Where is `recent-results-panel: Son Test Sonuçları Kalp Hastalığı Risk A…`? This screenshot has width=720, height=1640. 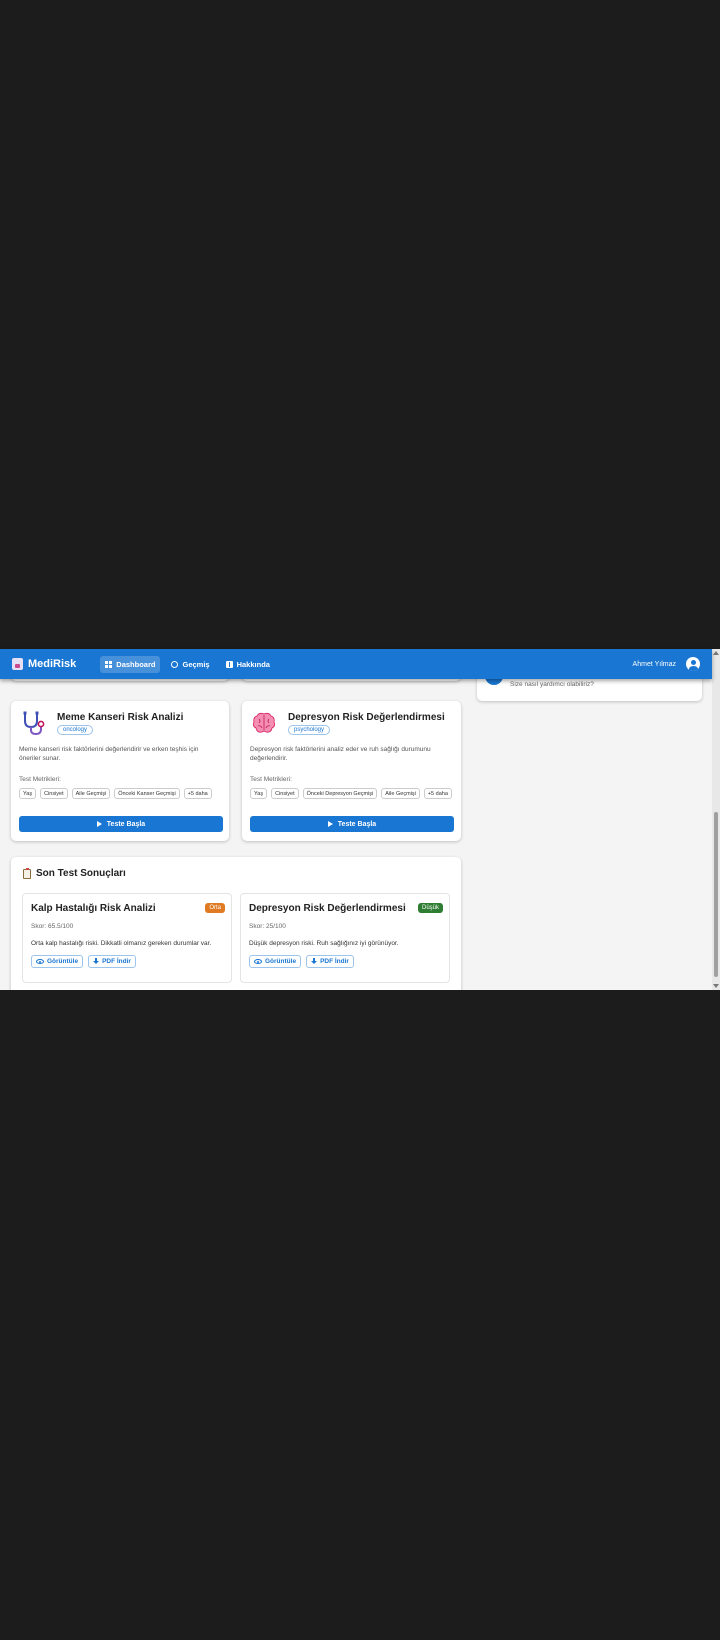 recent-results-panel: Son Test Sonuçları Kalp Hastalığı Risk A… is located at coordinates (236, 923).